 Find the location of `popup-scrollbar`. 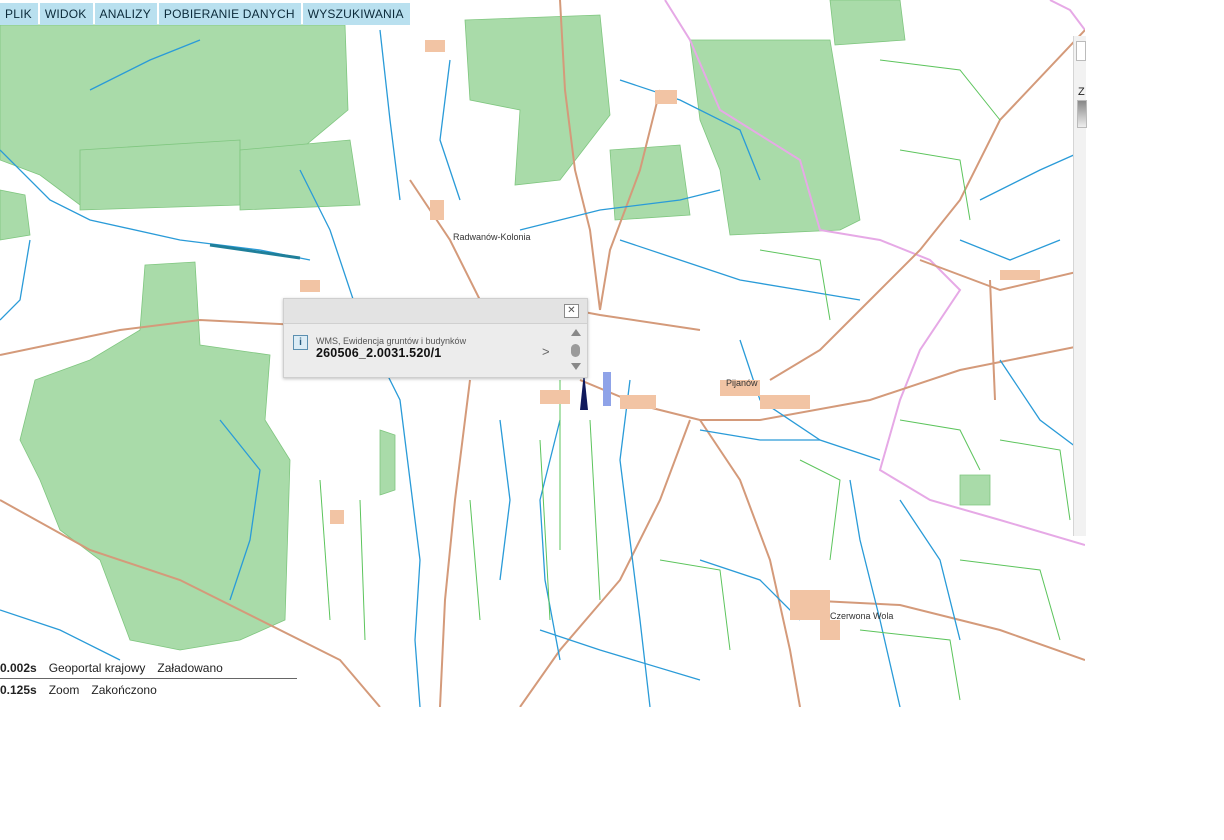

popup-scrollbar is located at coordinates (576, 351).